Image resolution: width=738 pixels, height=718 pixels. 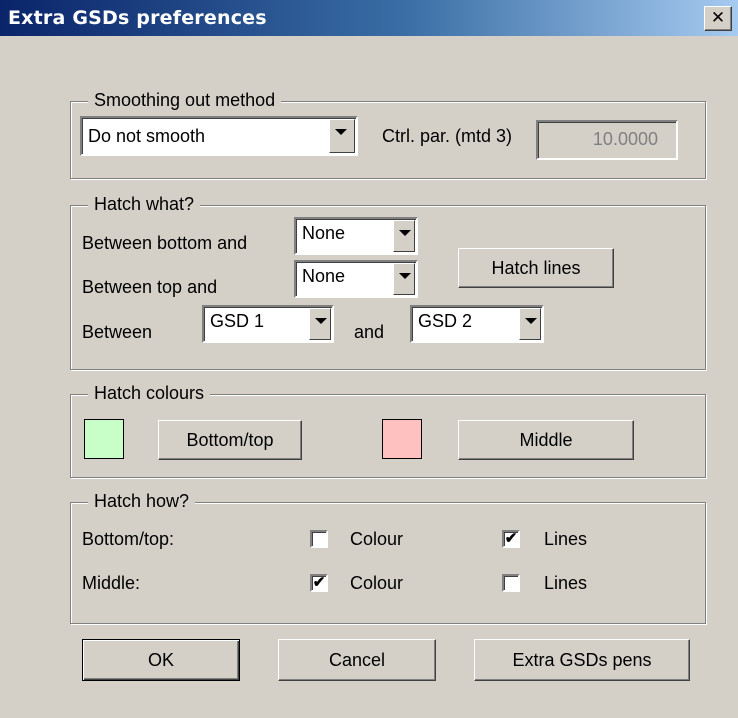 What do you see at coordinates (356, 279) in the screenshot?
I see `between-top-select: None` at bounding box center [356, 279].